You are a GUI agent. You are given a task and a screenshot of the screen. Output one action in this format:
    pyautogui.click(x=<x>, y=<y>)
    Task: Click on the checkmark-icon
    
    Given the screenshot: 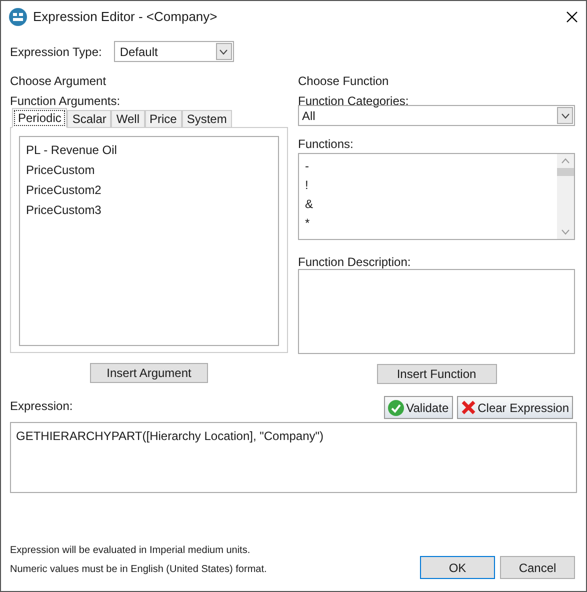 What is the action you would take?
    pyautogui.click(x=396, y=408)
    